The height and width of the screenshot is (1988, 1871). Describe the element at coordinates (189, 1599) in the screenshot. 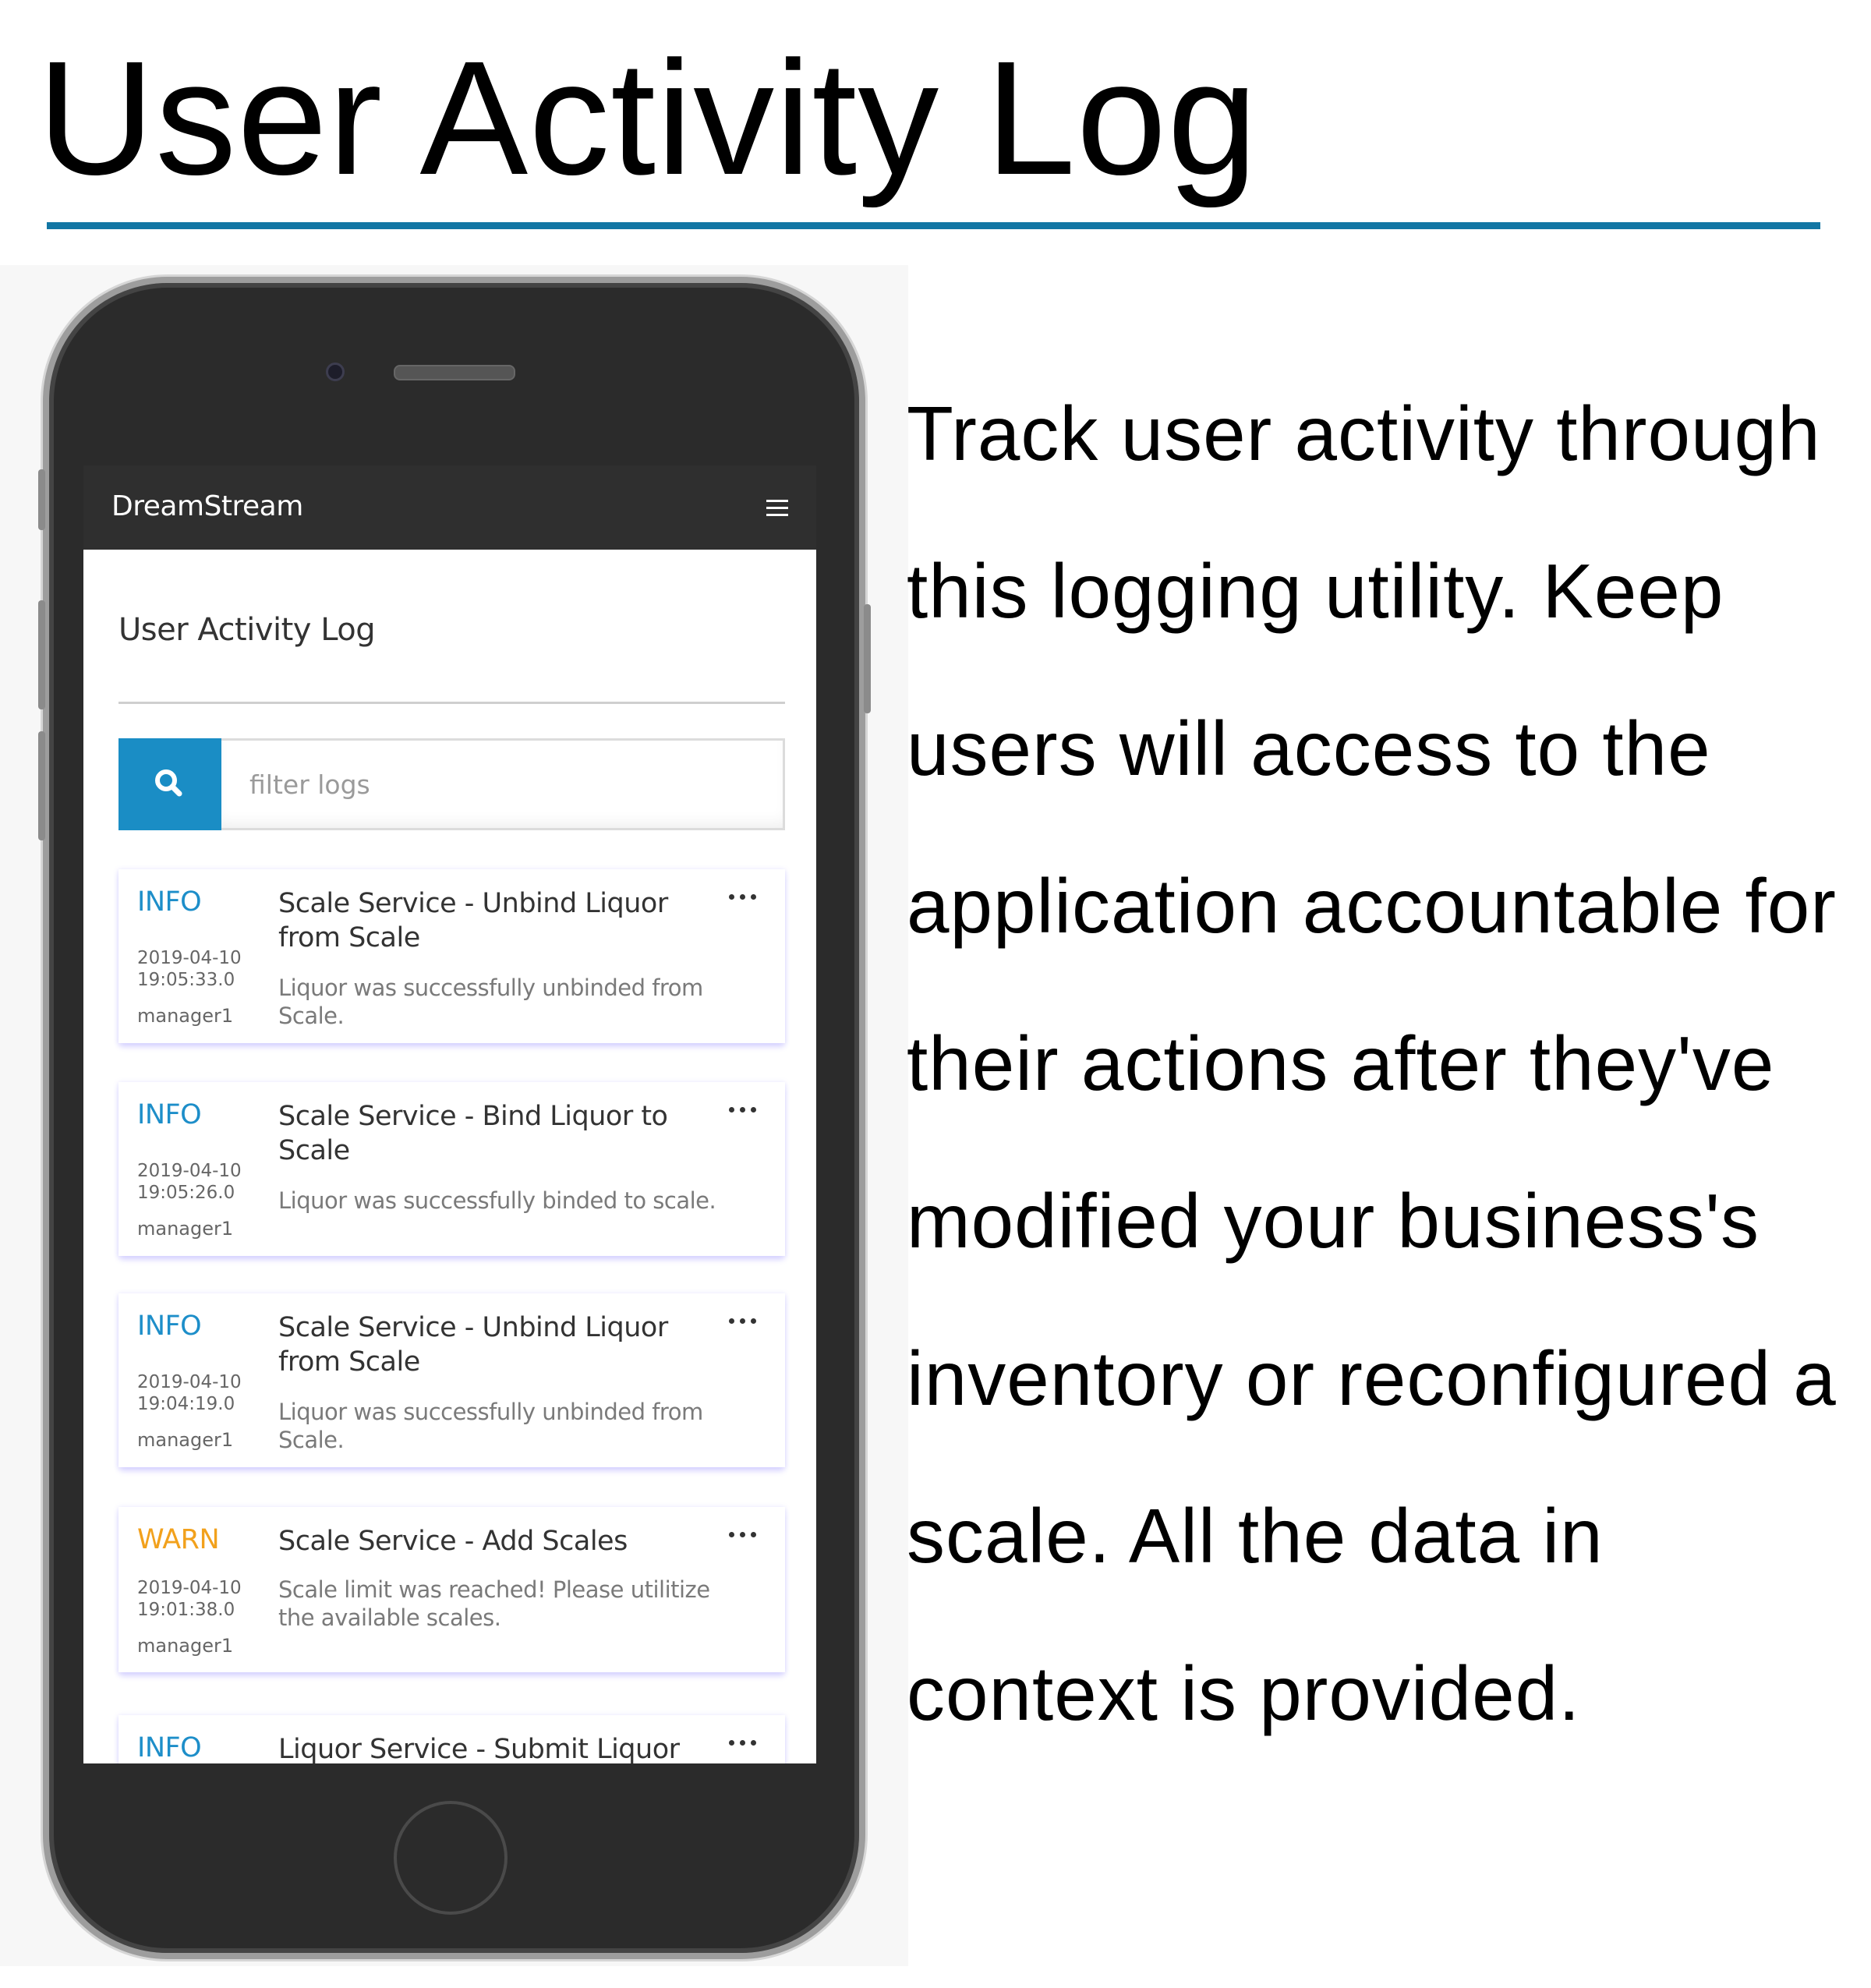

I see `log-timestamp: 2019-04-10 19:01:38.0` at that location.